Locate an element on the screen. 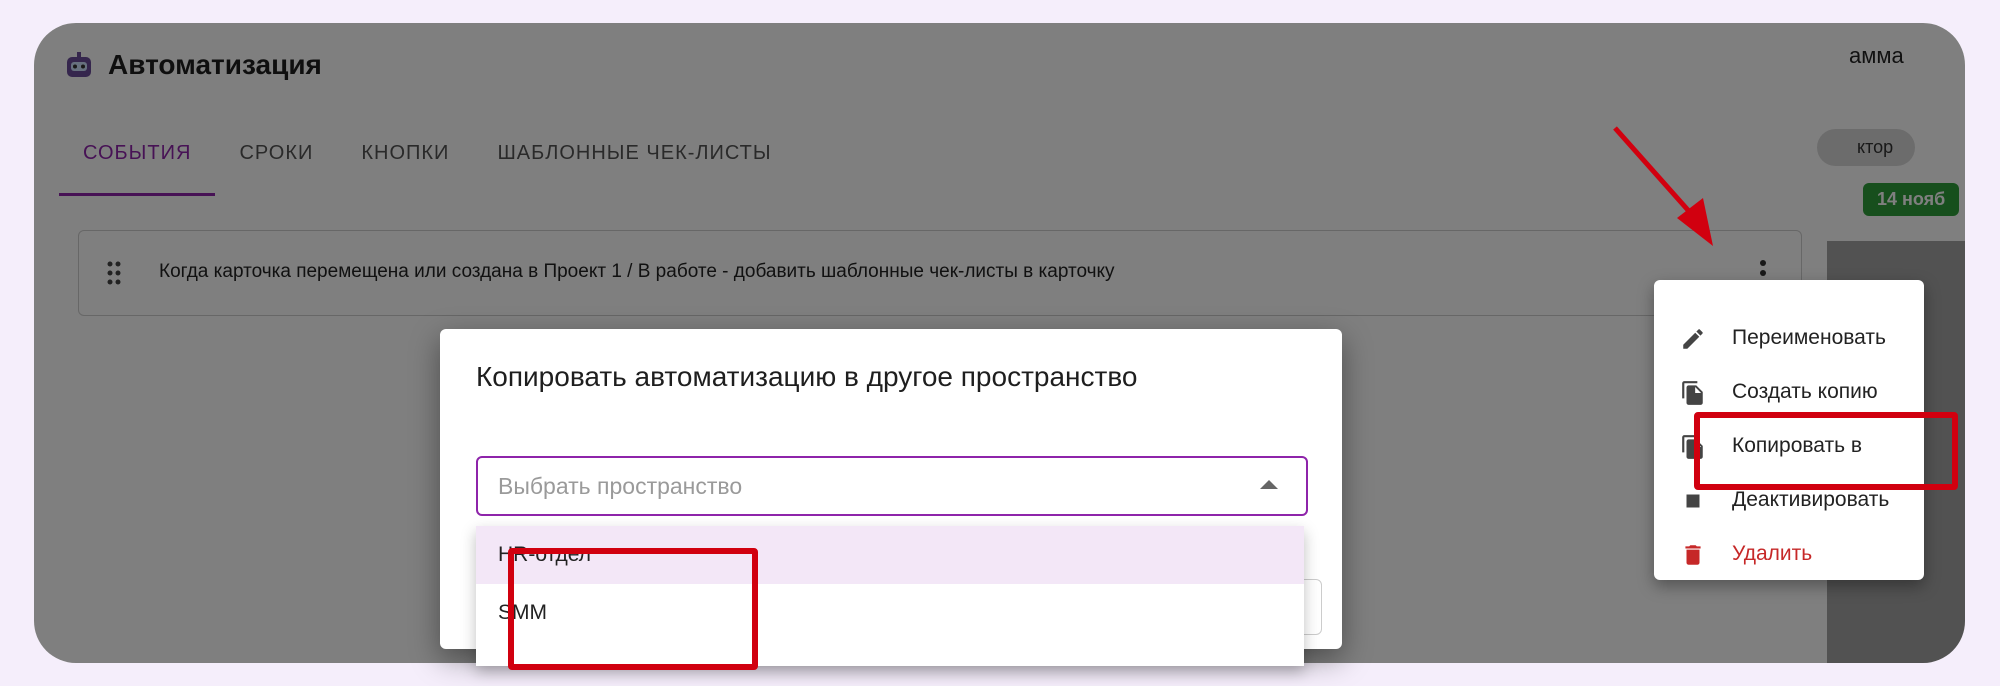  menu-item-label: Удалить is located at coordinates (1772, 553).